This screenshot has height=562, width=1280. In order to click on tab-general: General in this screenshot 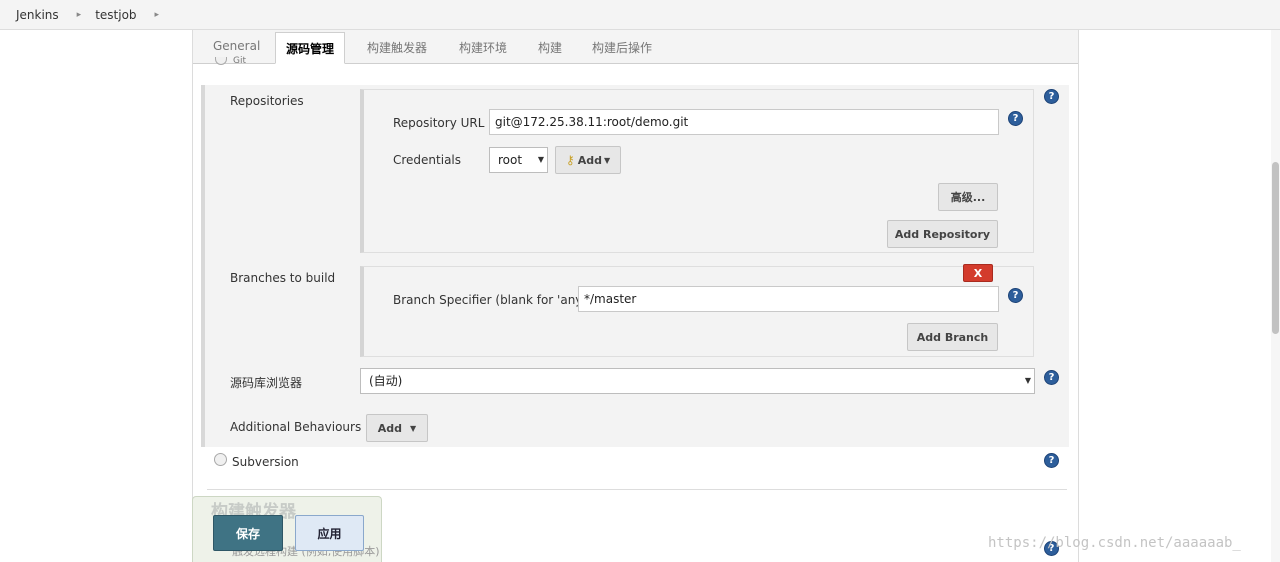, I will do `click(236, 46)`.